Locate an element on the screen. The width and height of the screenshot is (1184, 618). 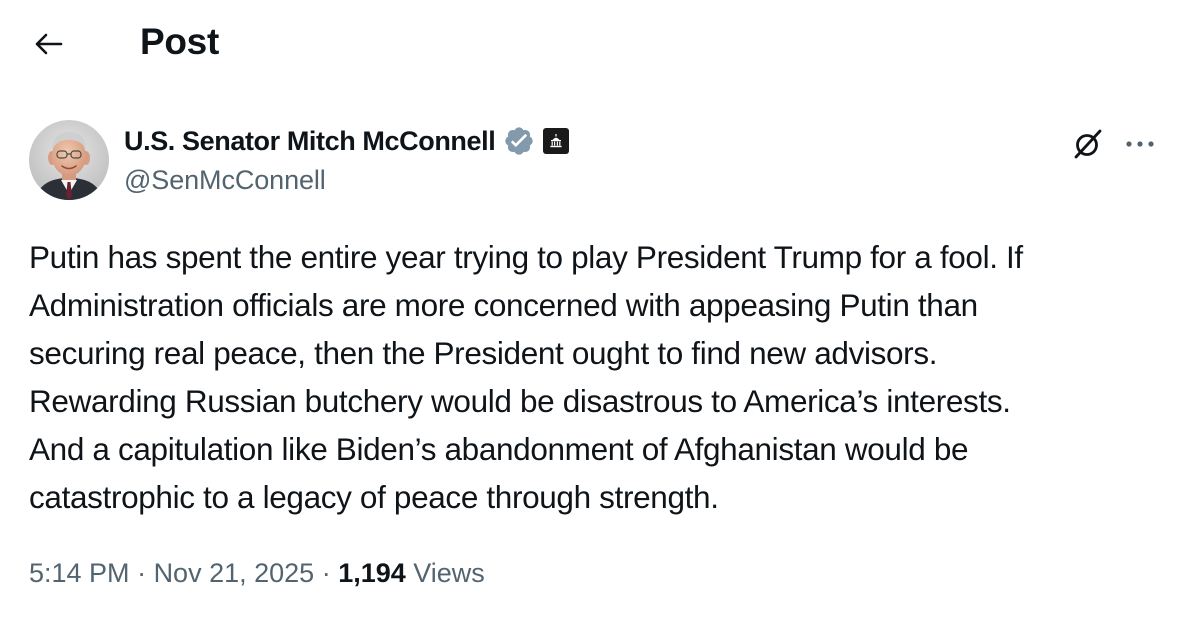
views-count: 1,194 is located at coordinates (372, 573).